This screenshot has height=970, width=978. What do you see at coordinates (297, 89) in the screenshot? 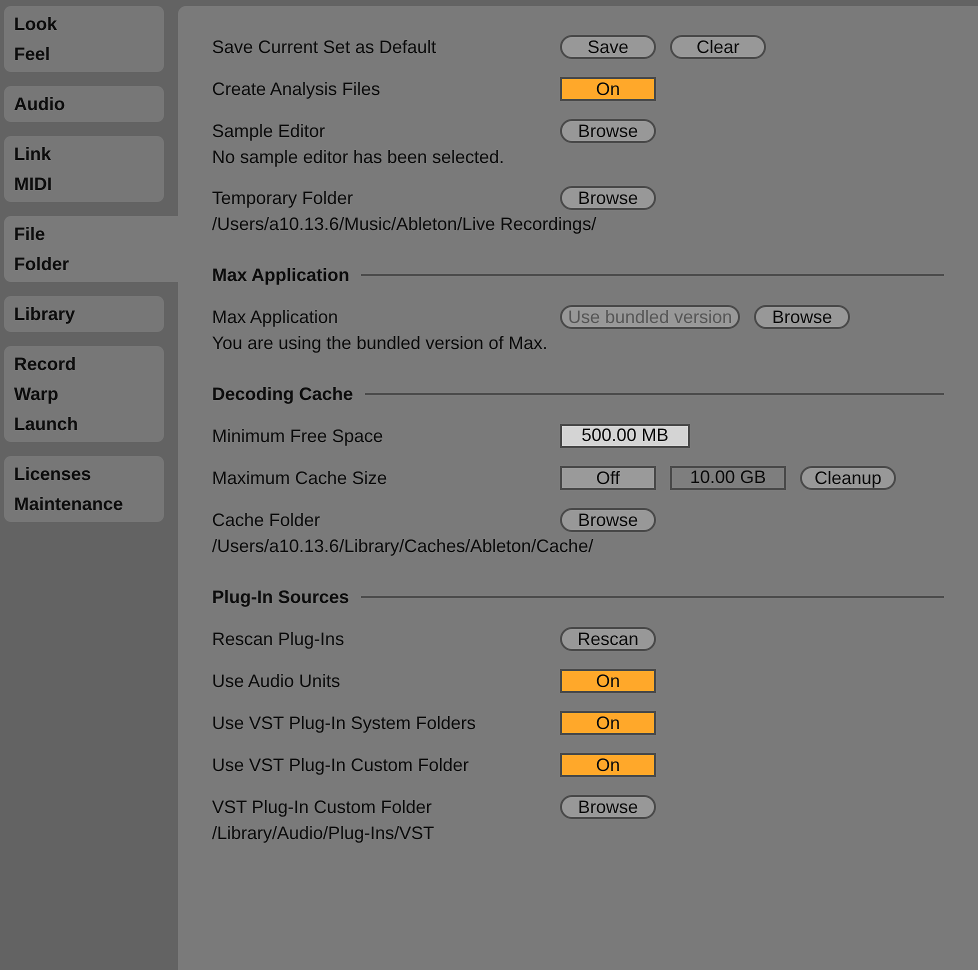
I see `setting-label: Create Analysis Files` at bounding box center [297, 89].